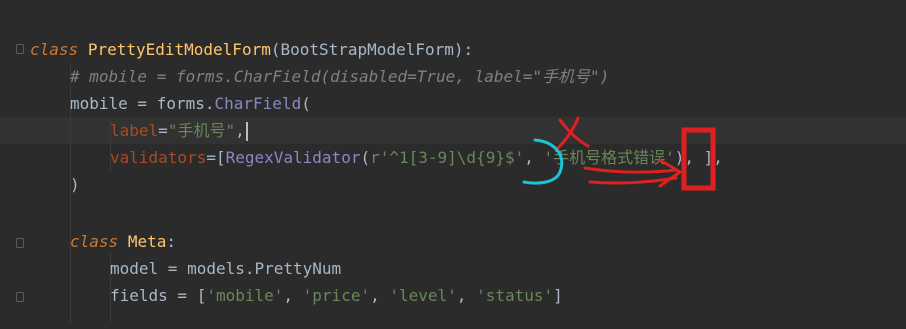 The width and height of the screenshot is (906, 329). What do you see at coordinates (240, 130) in the screenshot?
I see `comma: ,` at bounding box center [240, 130].